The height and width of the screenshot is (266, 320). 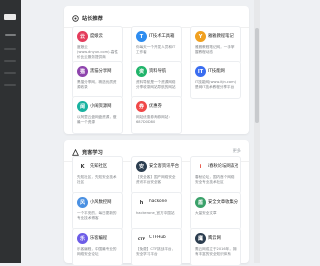 I want to click on learn-card: h hackone hackerone_官方中国站, so click(x=156, y=211).